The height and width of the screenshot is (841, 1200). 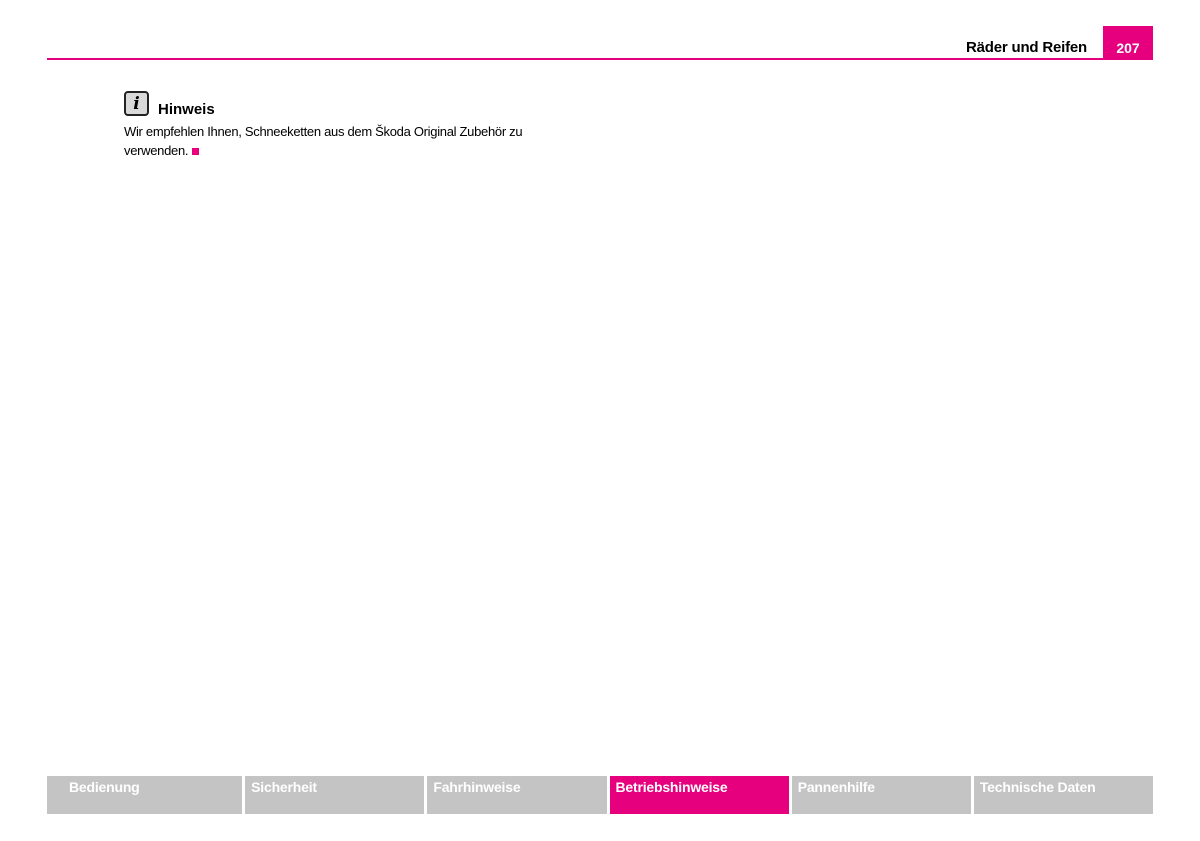 I want to click on end-marker-icon, so click(x=196, y=151).